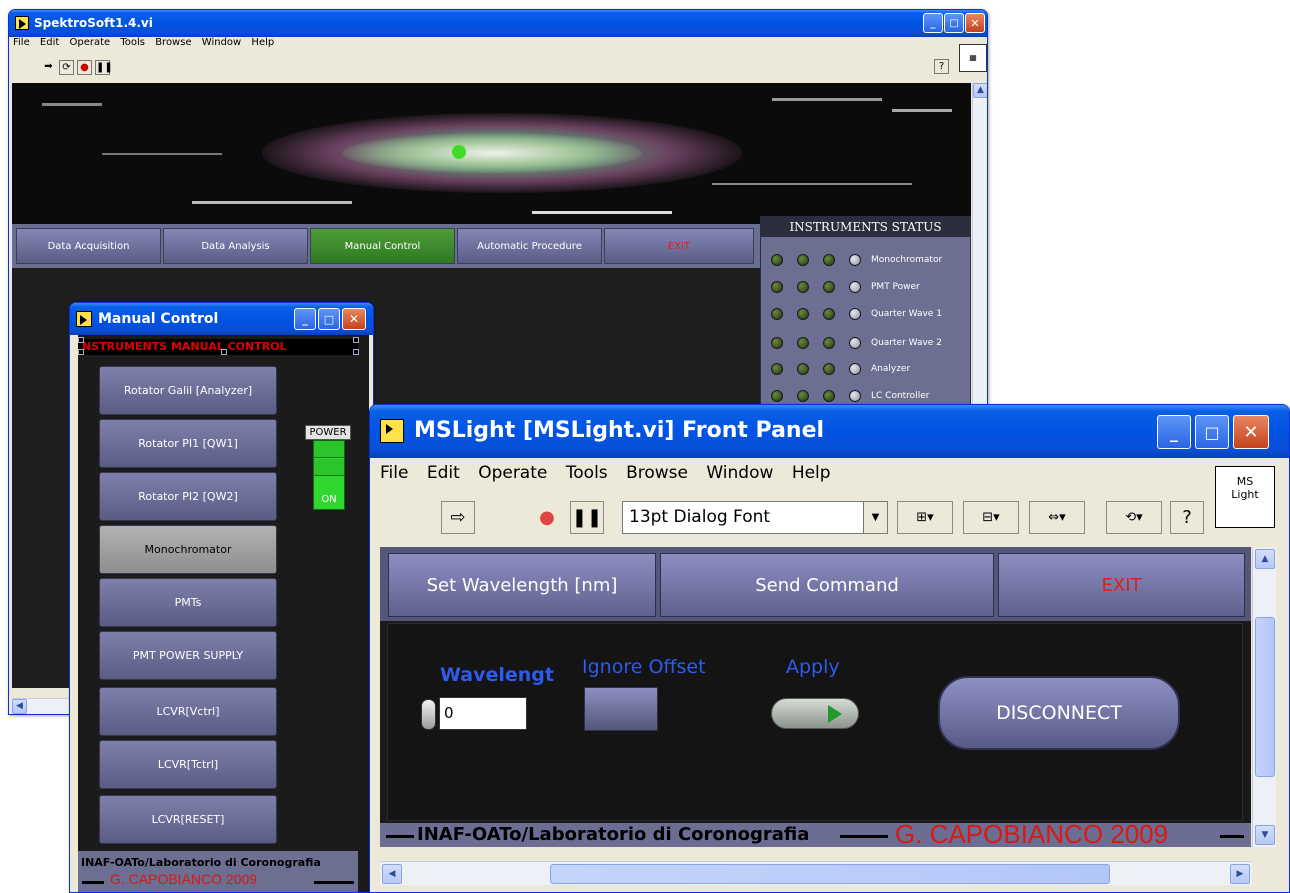 This screenshot has width=1290, height=893. I want to click on resize-objects-icon: ⇔▾, so click(1057, 517).